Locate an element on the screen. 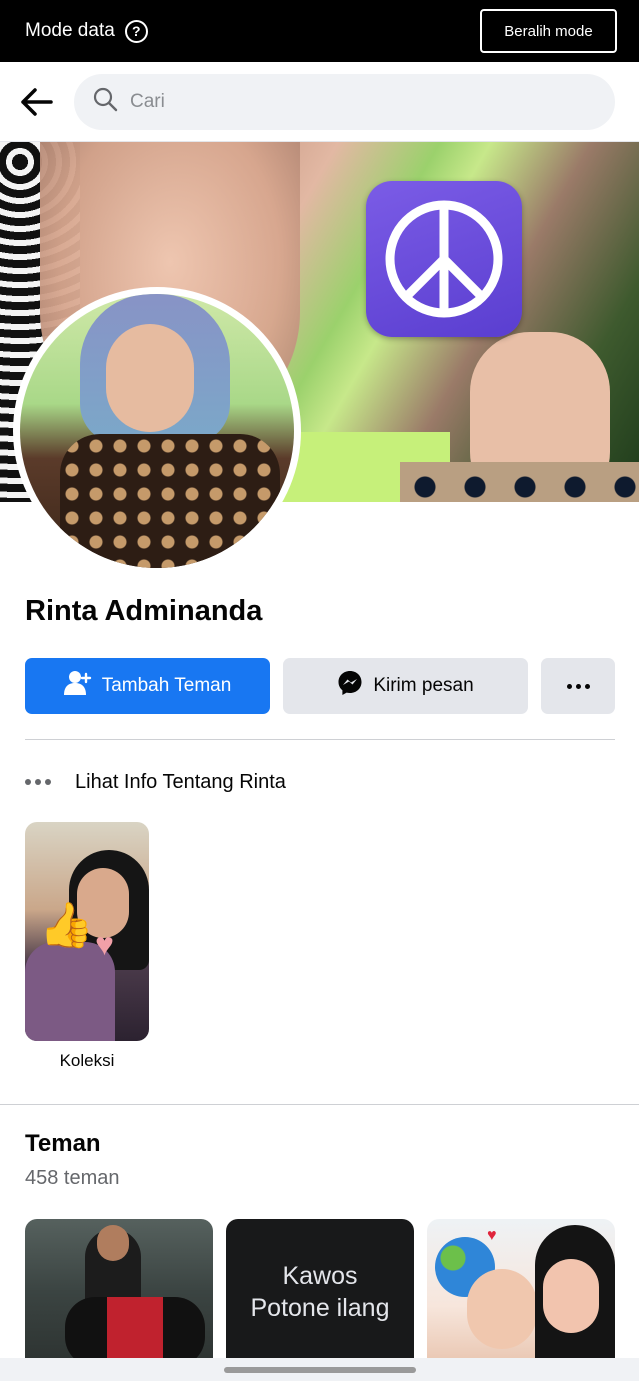 The width and height of the screenshot is (639, 1381). see-info-link: Lihat Info Tentang Rinta is located at coordinates (155, 782).